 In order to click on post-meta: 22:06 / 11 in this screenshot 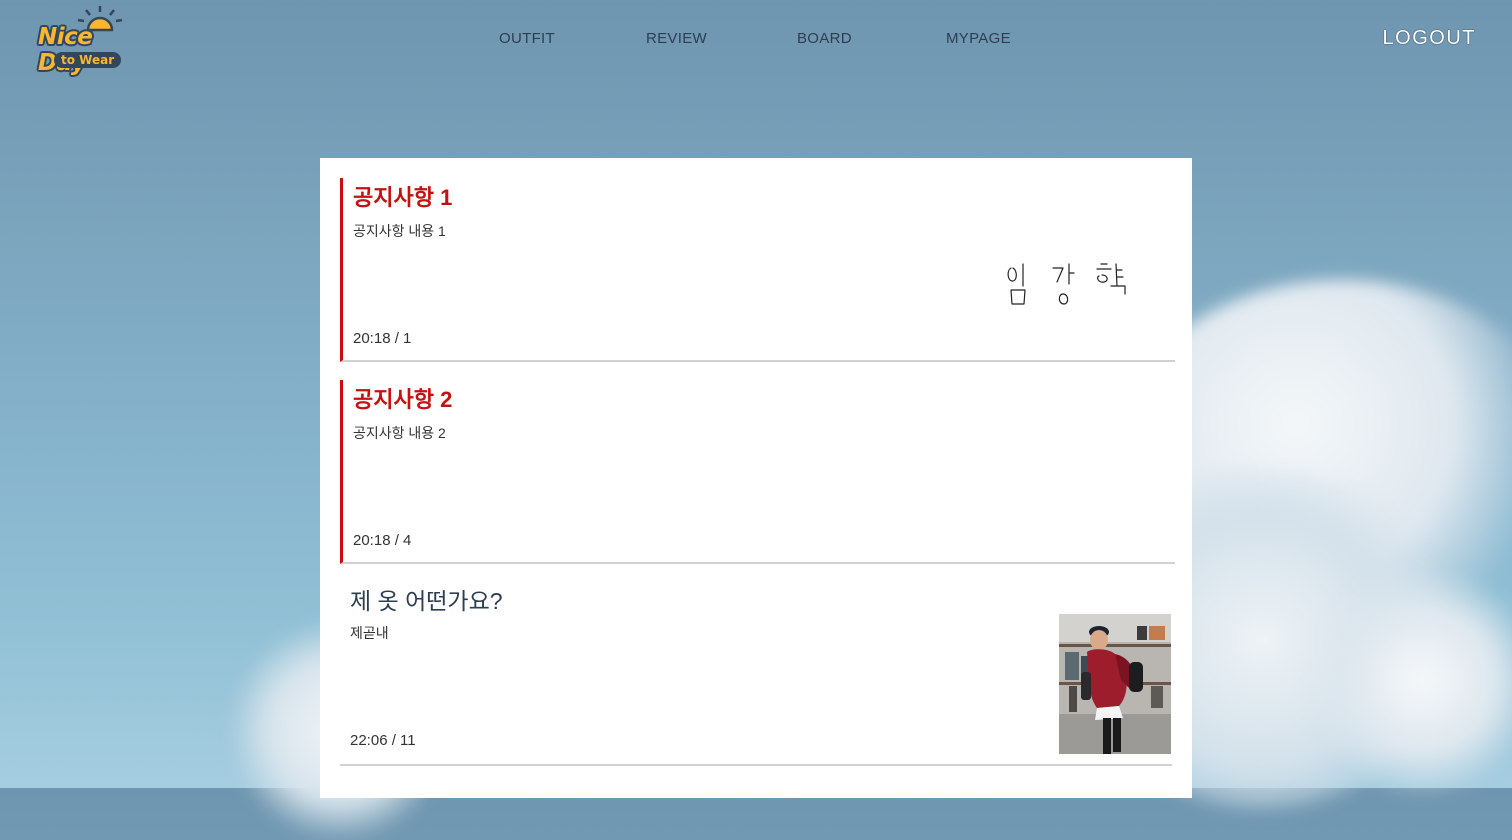, I will do `click(383, 740)`.